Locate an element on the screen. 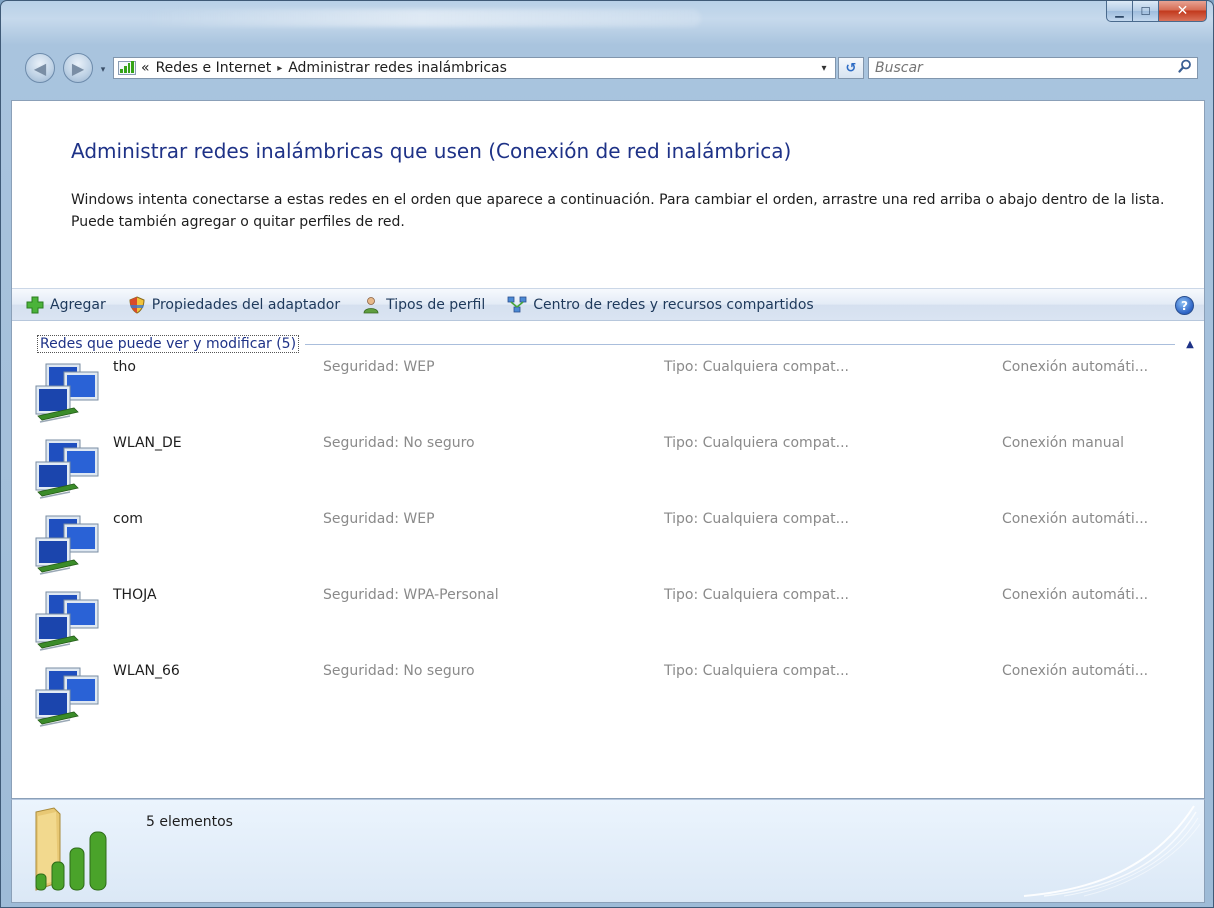  network-security: Seguridad: WPA-Personal is located at coordinates (411, 595).